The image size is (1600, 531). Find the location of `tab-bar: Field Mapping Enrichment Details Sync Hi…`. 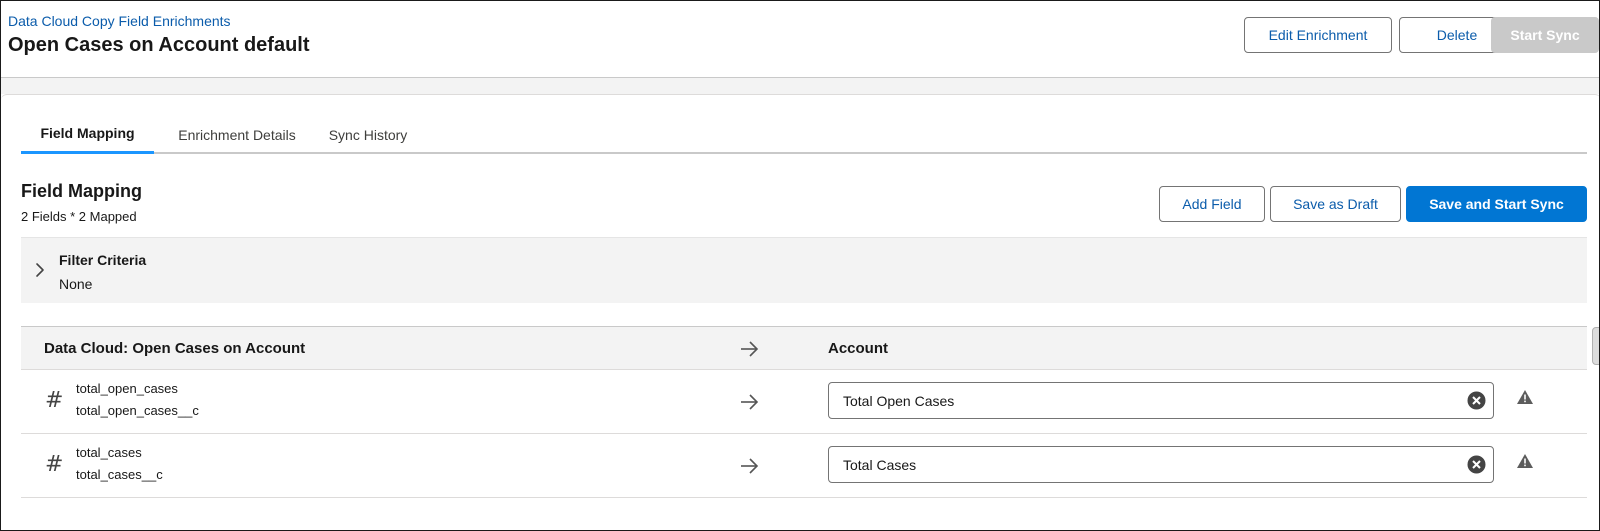

tab-bar: Field Mapping Enrichment Details Sync Hi… is located at coordinates (804, 134).